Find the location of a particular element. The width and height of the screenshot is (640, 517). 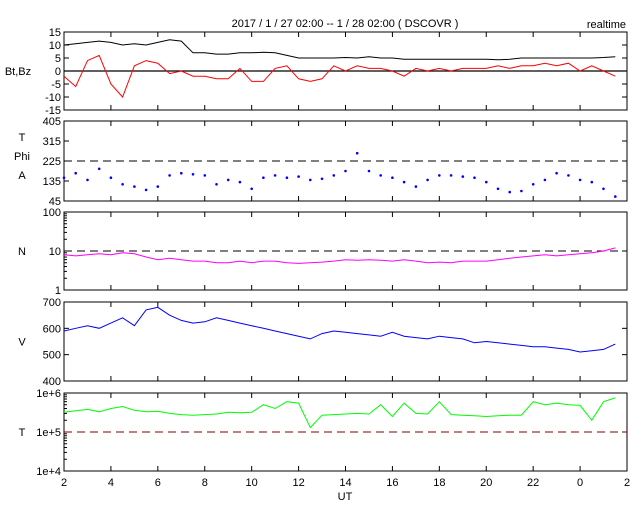

x-tick-label: 20 is located at coordinates (486, 483).